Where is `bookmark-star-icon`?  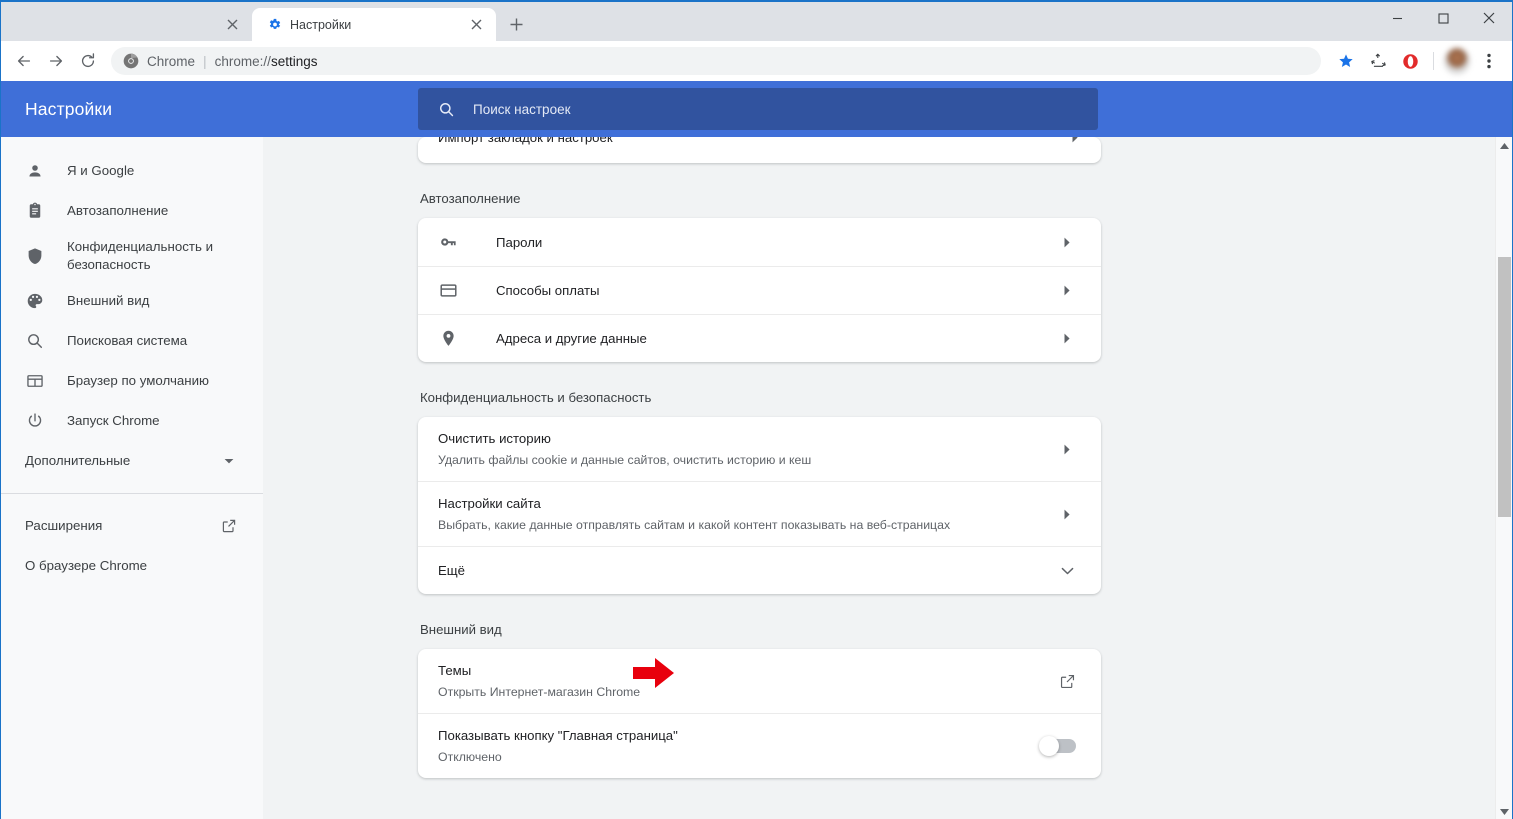
bookmark-star-icon is located at coordinates (1346, 61).